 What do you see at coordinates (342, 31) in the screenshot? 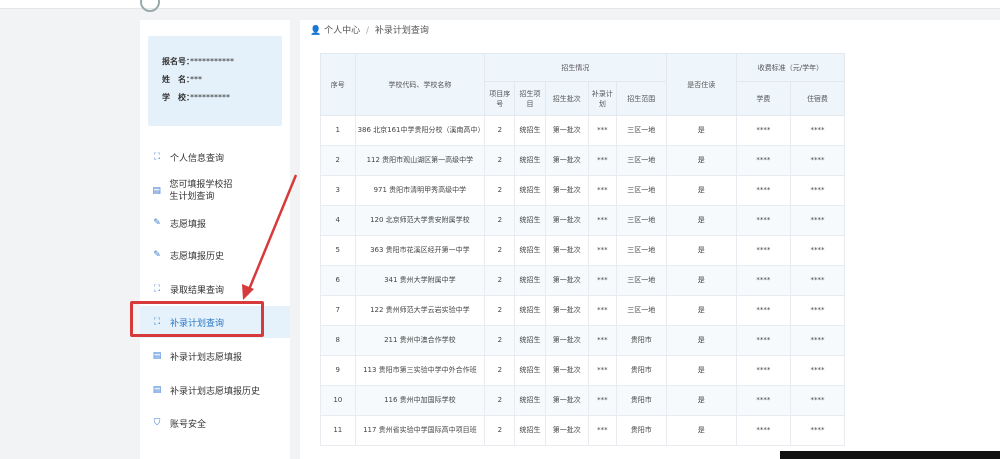
I see `breadcrumb-home: 个人中心` at bounding box center [342, 31].